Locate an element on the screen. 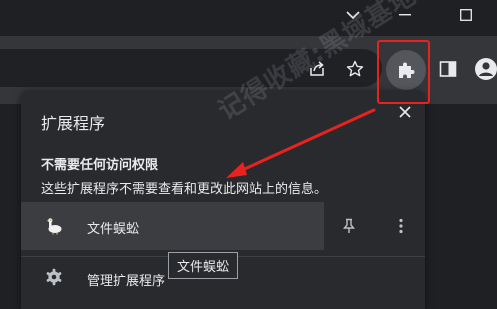  gear-icon is located at coordinates (55, 278).